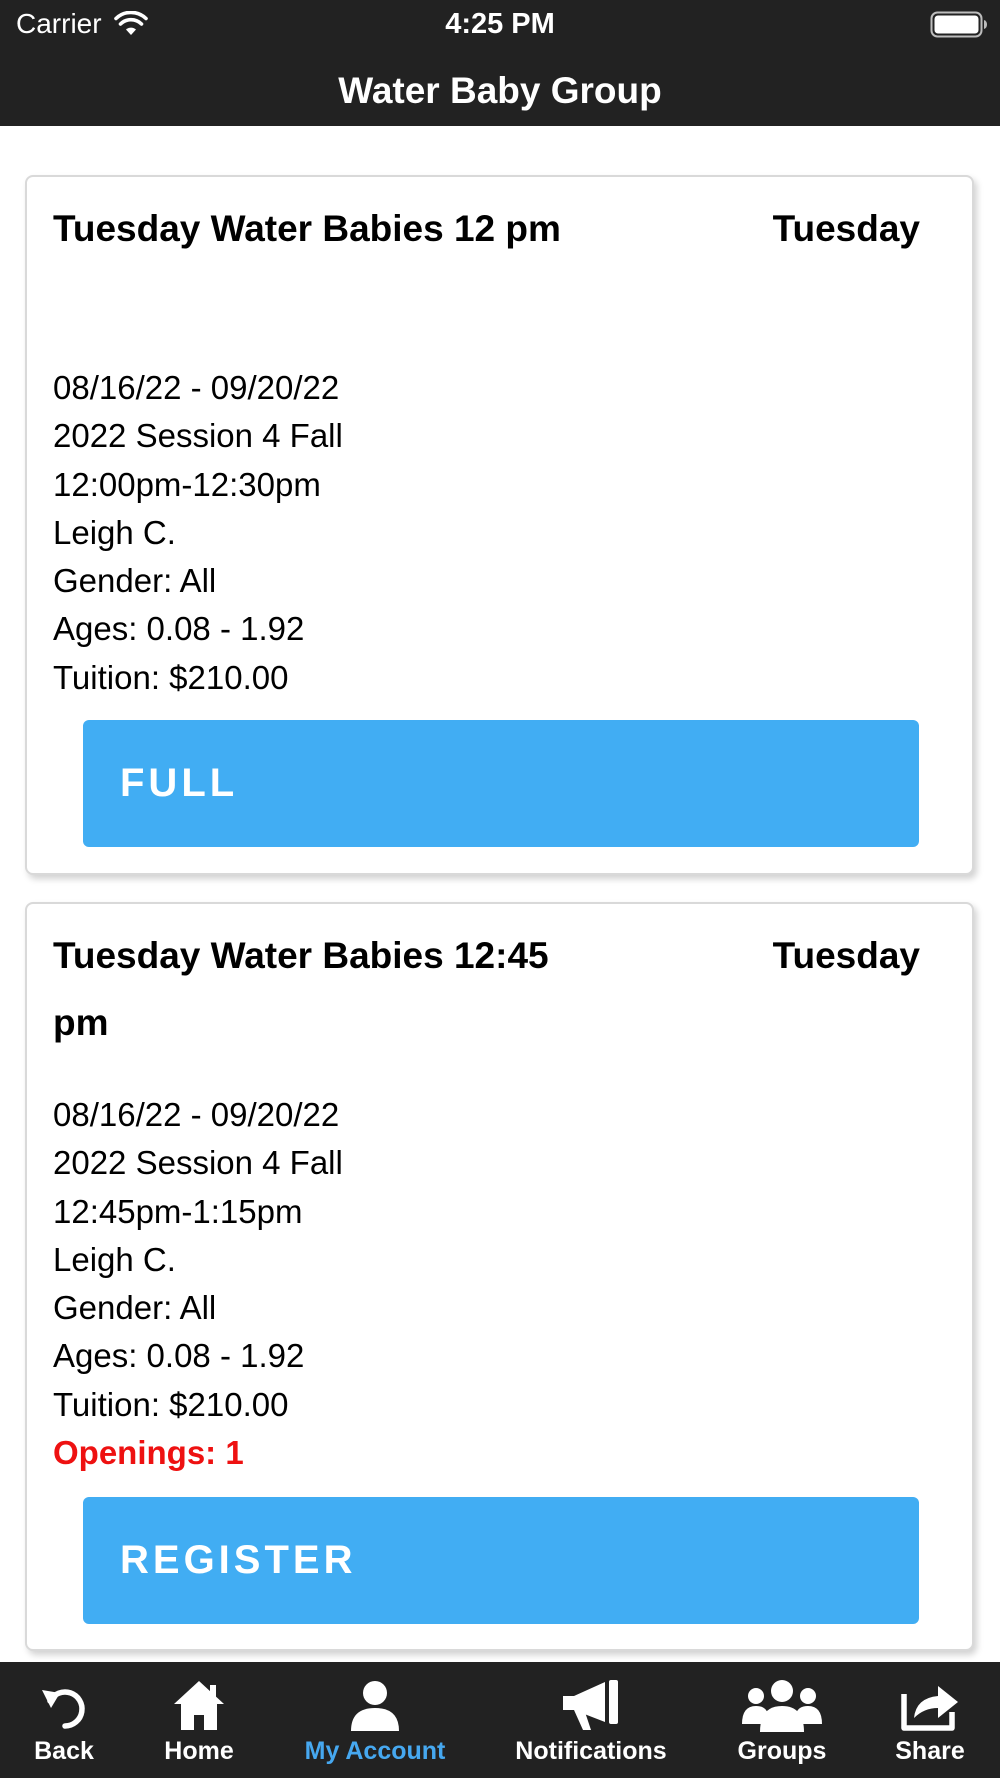 The width and height of the screenshot is (1000, 1778). Describe the element at coordinates (199, 1705) in the screenshot. I see `home-icon` at that location.